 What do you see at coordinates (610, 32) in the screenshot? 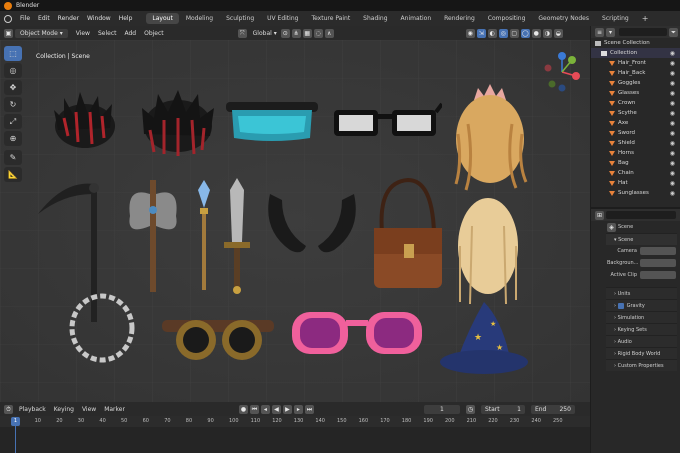
I see `outliner-filter-icon: ▾` at bounding box center [610, 32].